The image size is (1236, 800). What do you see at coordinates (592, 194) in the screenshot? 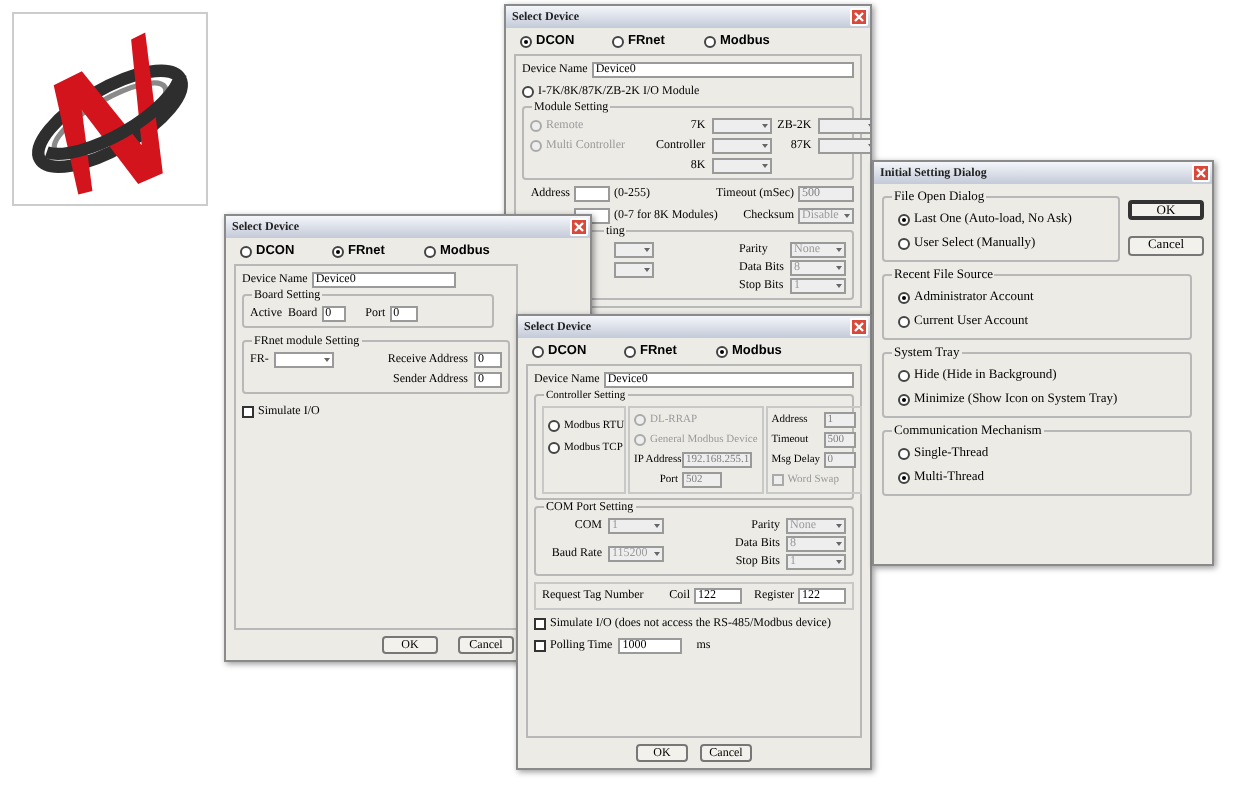
I see `text-field` at bounding box center [592, 194].